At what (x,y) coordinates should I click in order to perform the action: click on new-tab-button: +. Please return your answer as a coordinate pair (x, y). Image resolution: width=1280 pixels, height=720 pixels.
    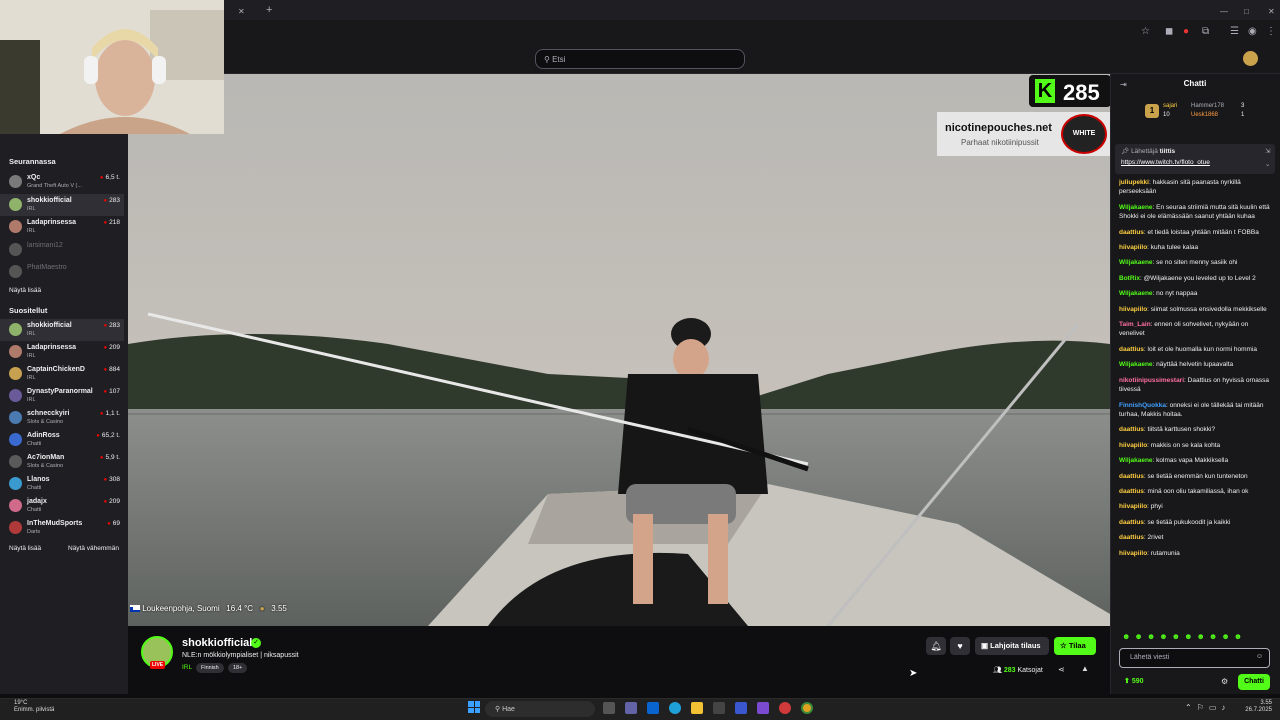
    Looking at the image, I should click on (269, 11).